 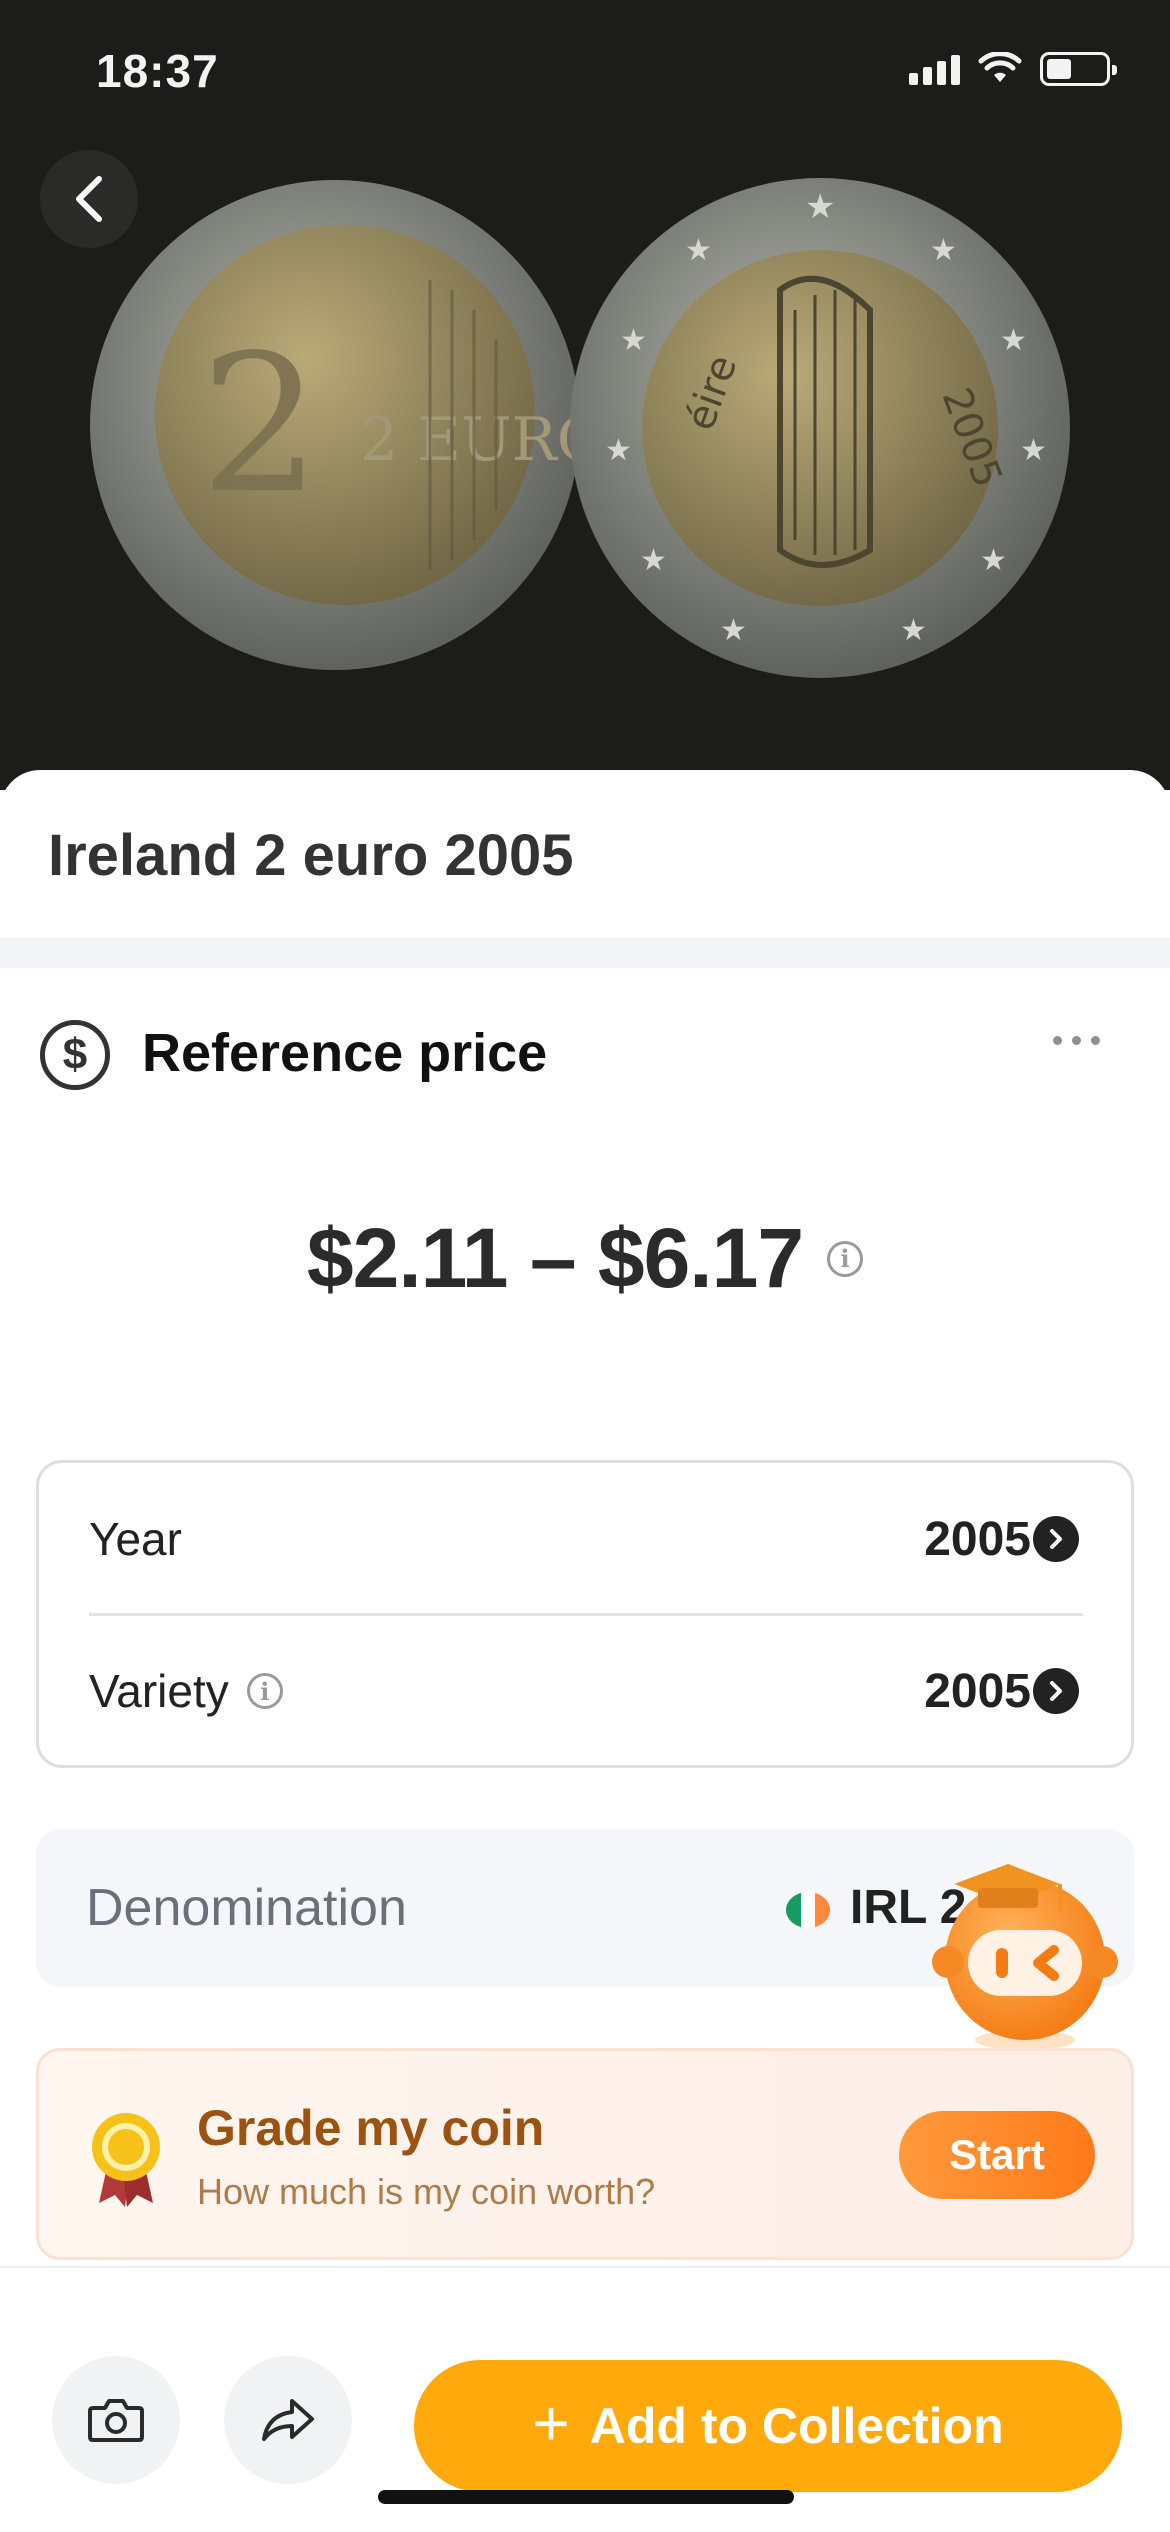 I want to click on back-button, so click(x=89, y=199).